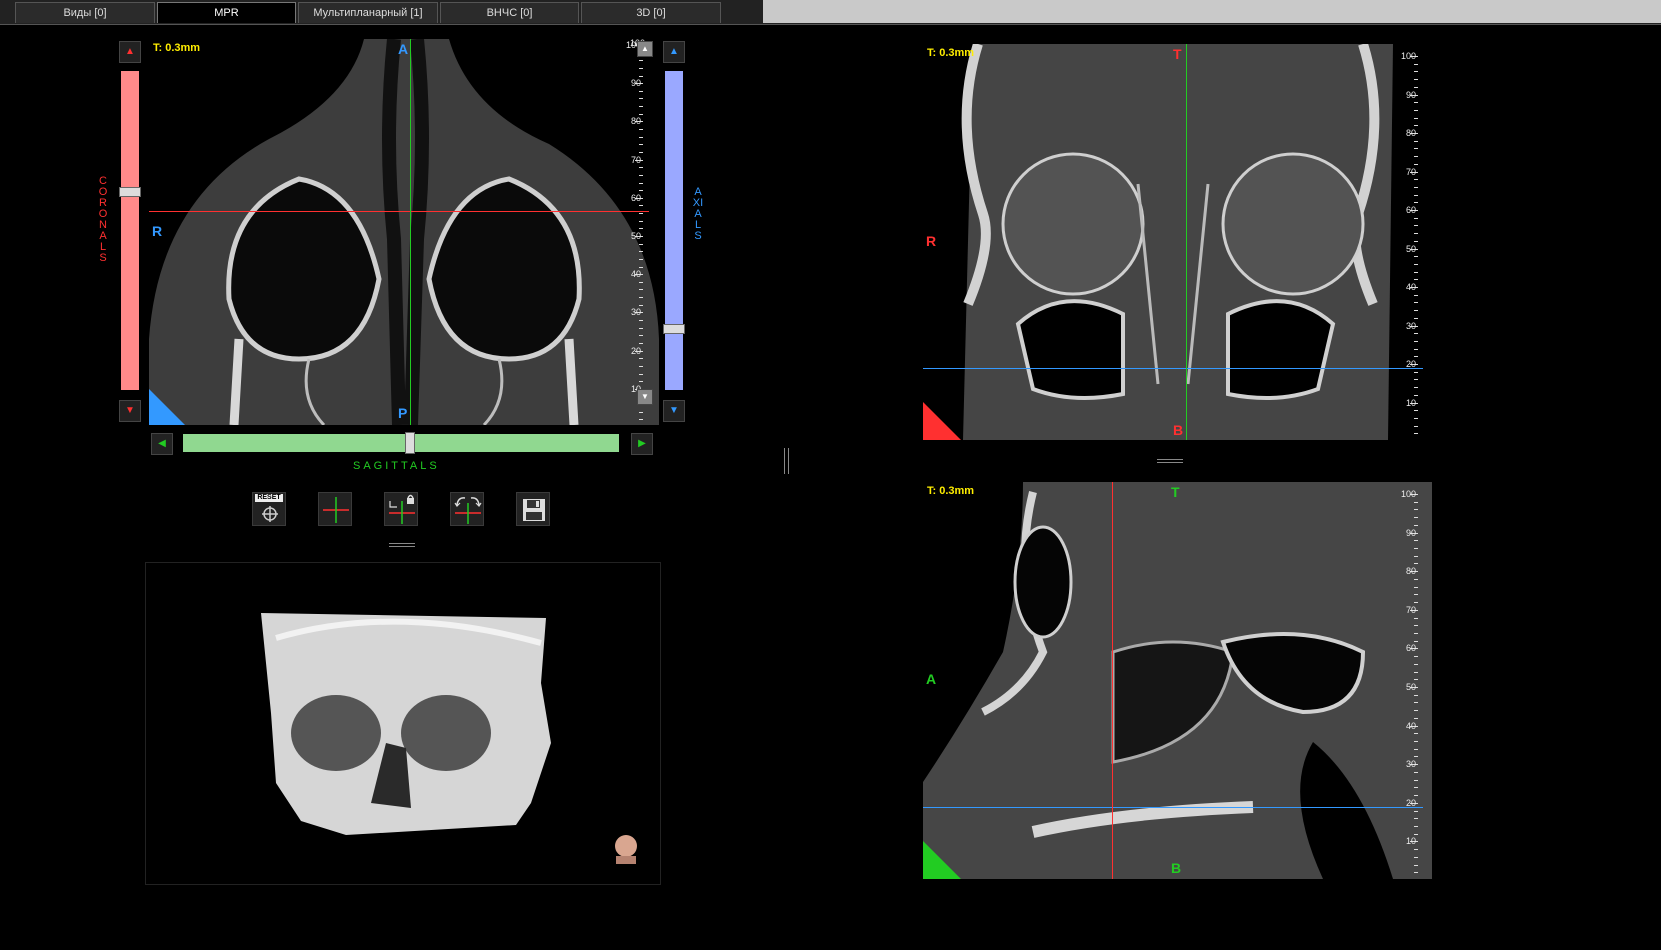 The height and width of the screenshot is (950, 1661). What do you see at coordinates (130, 411) in the screenshot?
I see `coronal-slider-down-button: ▼` at bounding box center [130, 411].